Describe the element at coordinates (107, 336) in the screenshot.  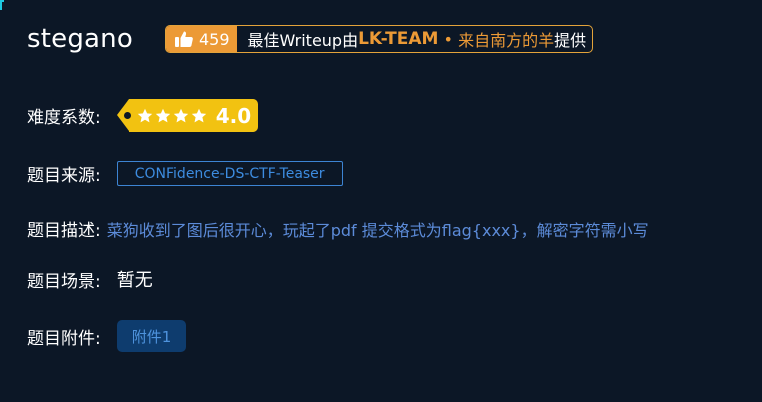
I see `attachment-row: 题目附件: 附件1` at that location.